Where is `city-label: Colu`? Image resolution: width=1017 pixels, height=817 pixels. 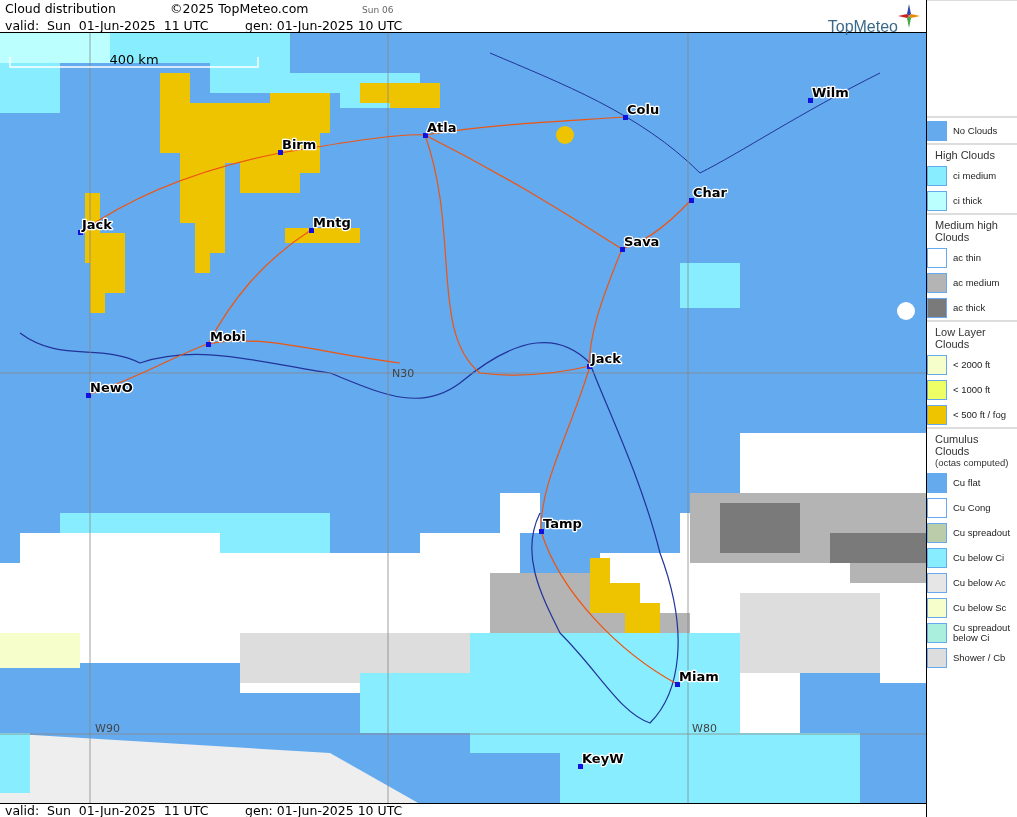 city-label: Colu is located at coordinates (643, 109).